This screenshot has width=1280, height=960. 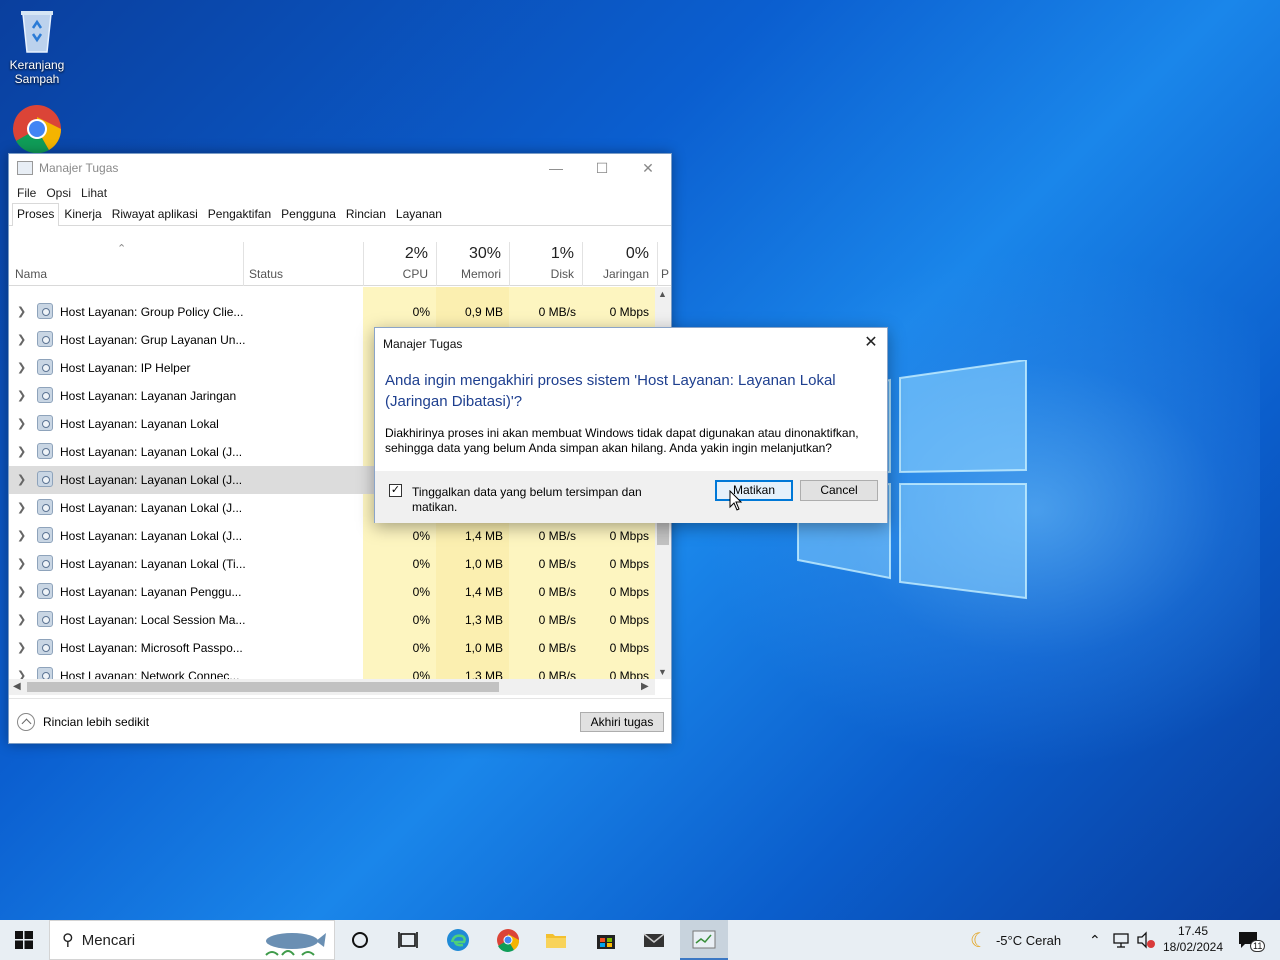 I want to click on task-manager-footer: Rincian lebih sedikit Akhiri tugas, so click(x=340, y=721).